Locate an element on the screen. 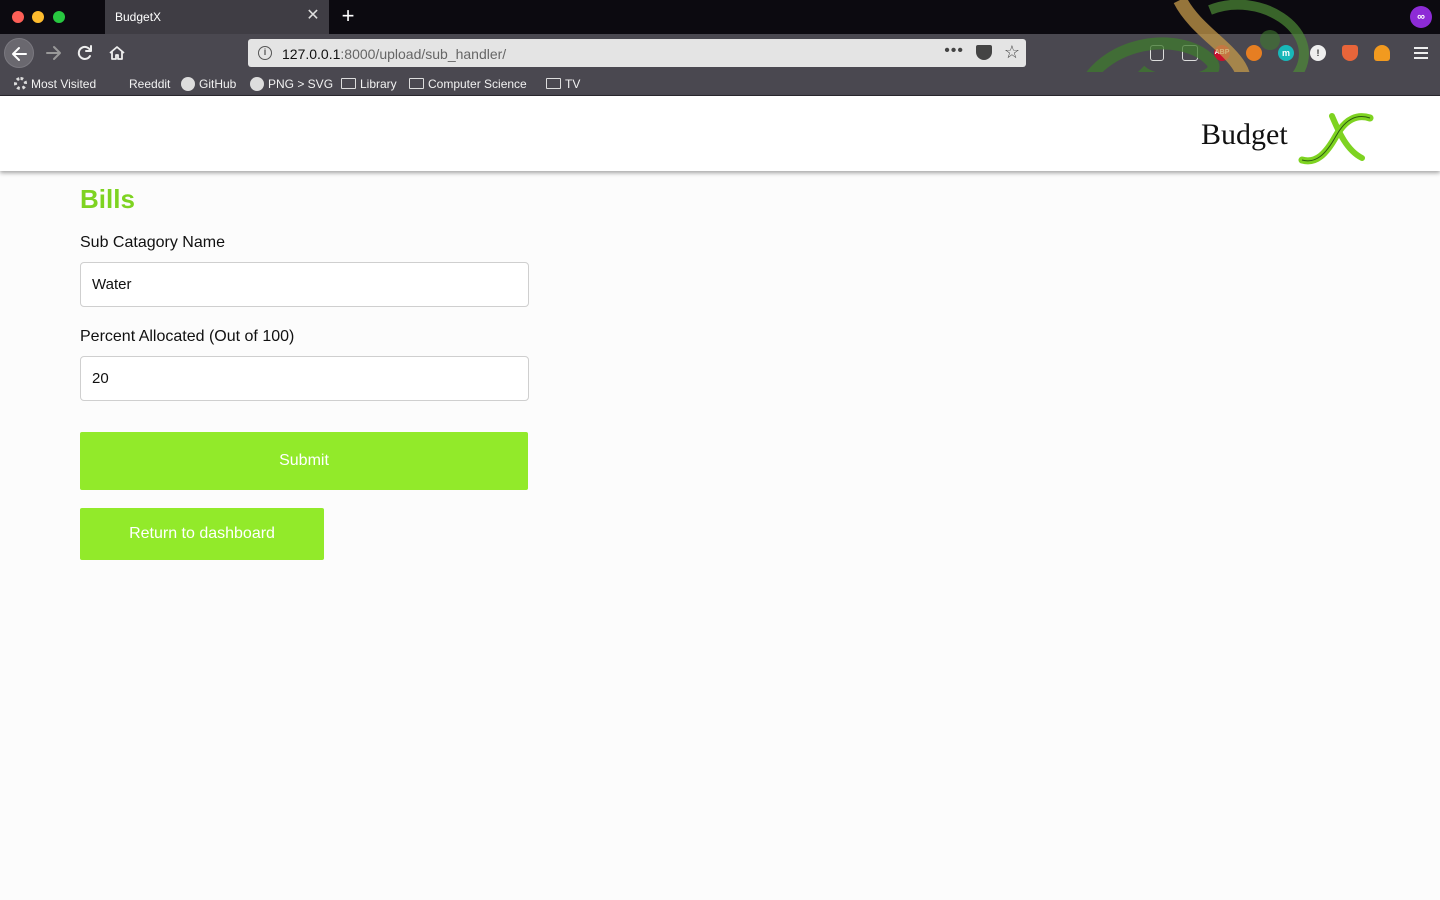  bookmark-label: GitHub is located at coordinates (218, 84).